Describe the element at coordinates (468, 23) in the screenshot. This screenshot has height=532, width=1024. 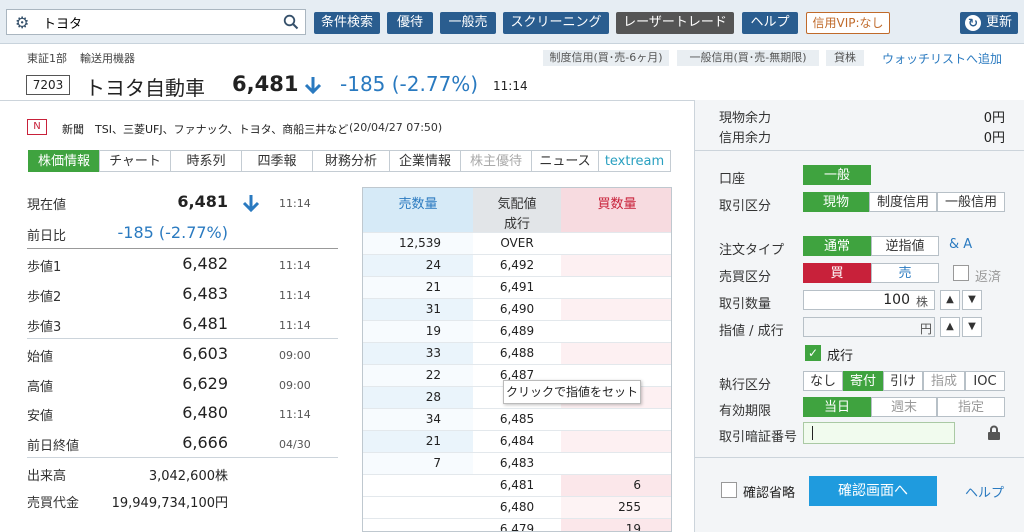
I see `nav-general-sell-button: 一般売` at that location.